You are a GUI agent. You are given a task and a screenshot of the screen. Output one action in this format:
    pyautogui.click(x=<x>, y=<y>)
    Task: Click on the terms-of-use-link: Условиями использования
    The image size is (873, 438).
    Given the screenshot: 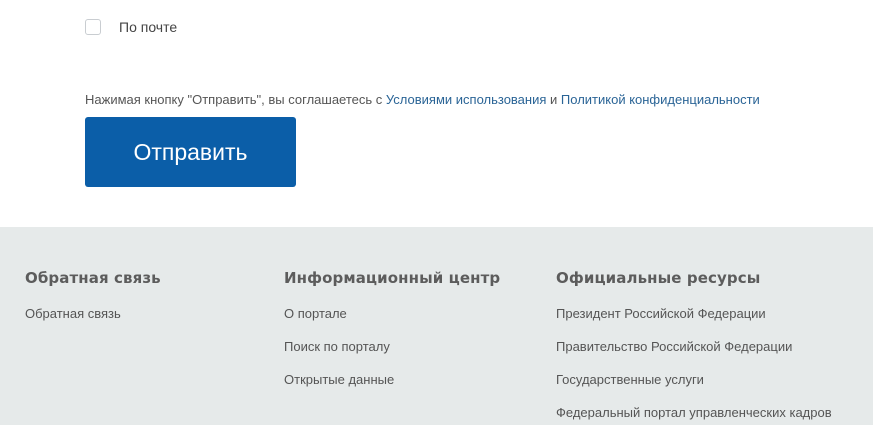 What is the action you would take?
    pyautogui.click(x=466, y=99)
    